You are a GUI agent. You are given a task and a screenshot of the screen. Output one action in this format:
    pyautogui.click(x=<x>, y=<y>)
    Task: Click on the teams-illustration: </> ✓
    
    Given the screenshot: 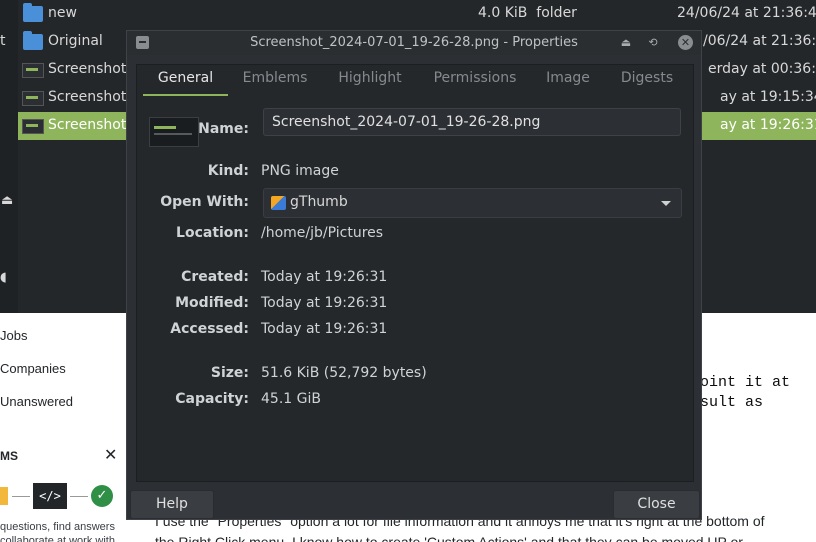 What is the action you would take?
    pyautogui.click(x=60, y=496)
    